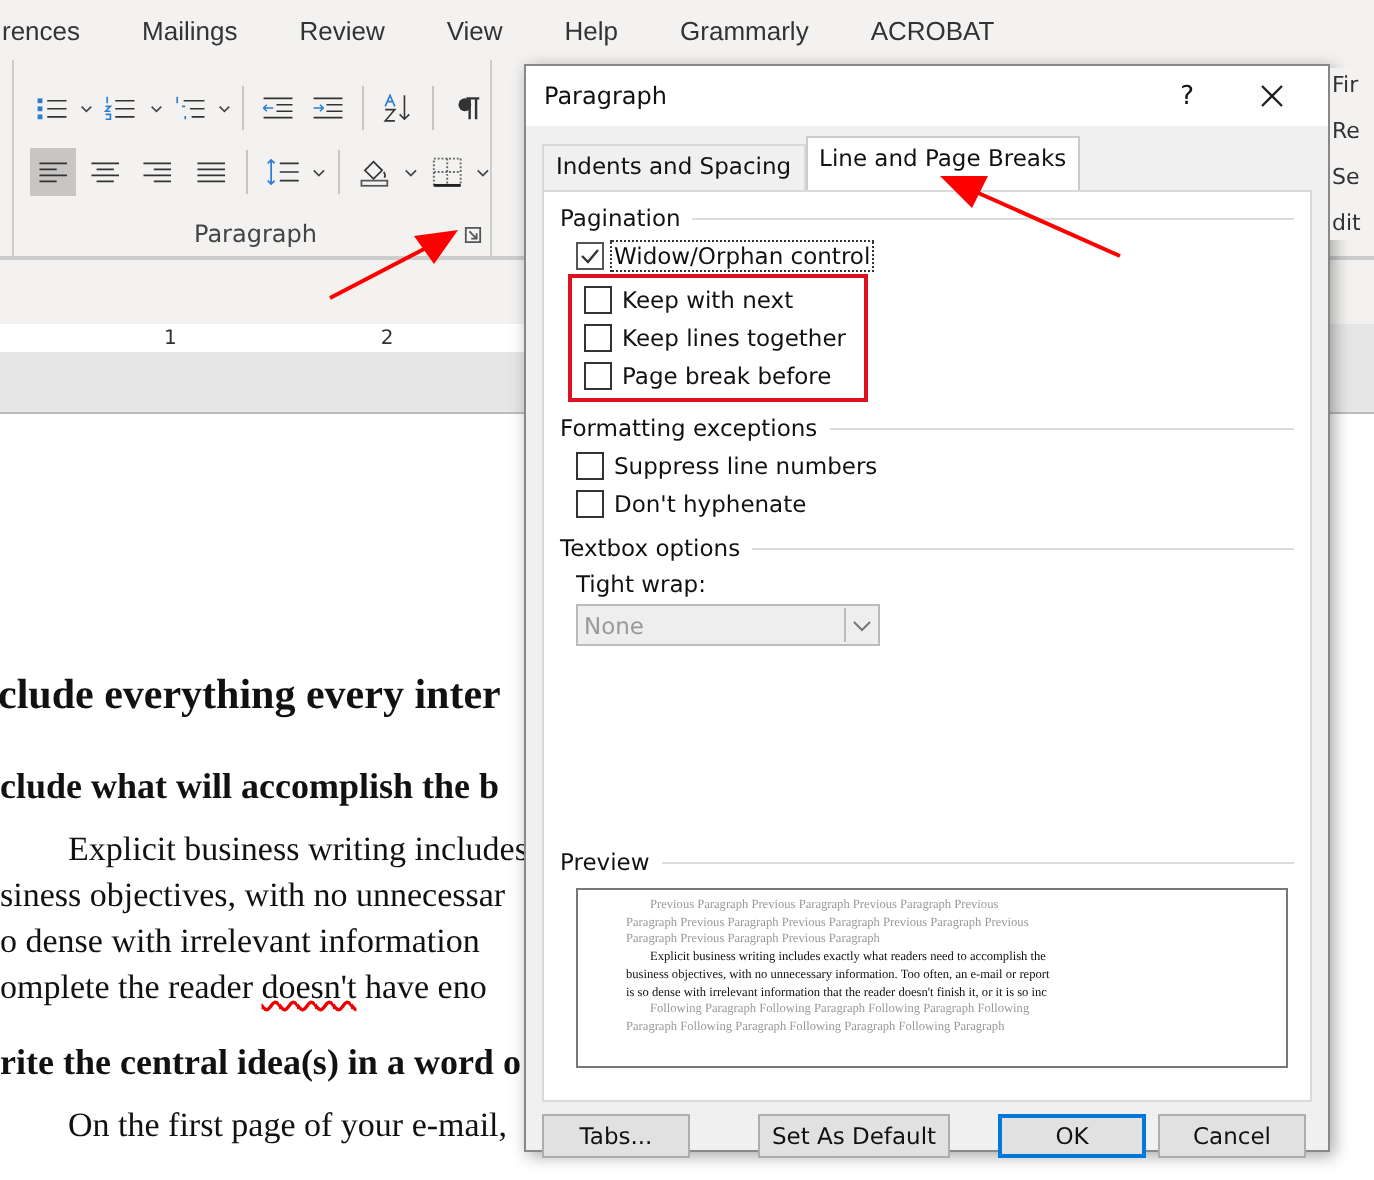 The image size is (1374, 1180). I want to click on body-text-line: o dense with irrelevant information, so click(240, 943).